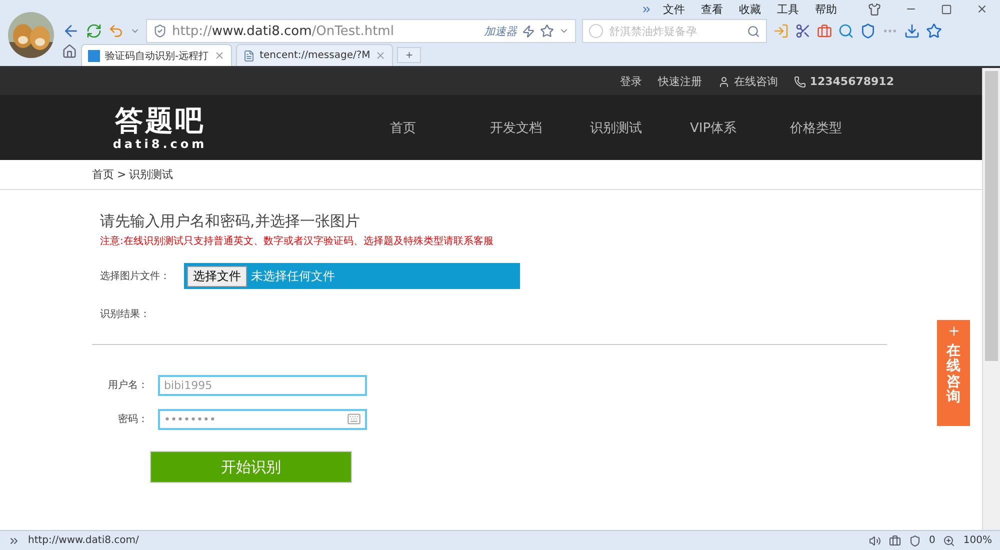 The width and height of the screenshot is (1000, 550). Describe the element at coordinates (84, 540) in the screenshot. I see `status-url: http://www.dati8.com/` at that location.